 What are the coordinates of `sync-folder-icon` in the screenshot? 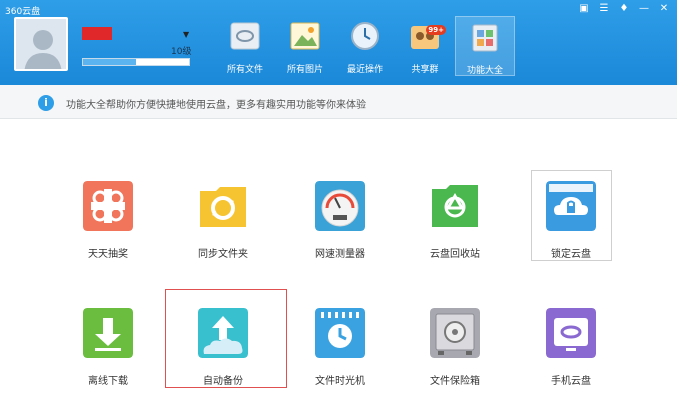 It's located at (223, 207).